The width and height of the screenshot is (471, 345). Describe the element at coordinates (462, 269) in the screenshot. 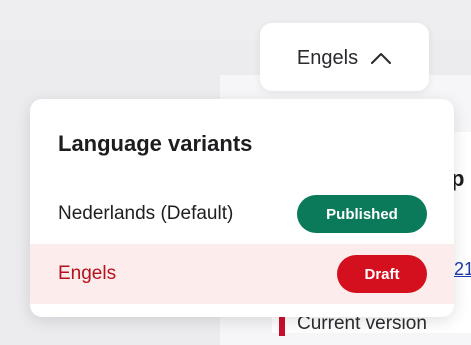

I see `partial-link: 21` at that location.